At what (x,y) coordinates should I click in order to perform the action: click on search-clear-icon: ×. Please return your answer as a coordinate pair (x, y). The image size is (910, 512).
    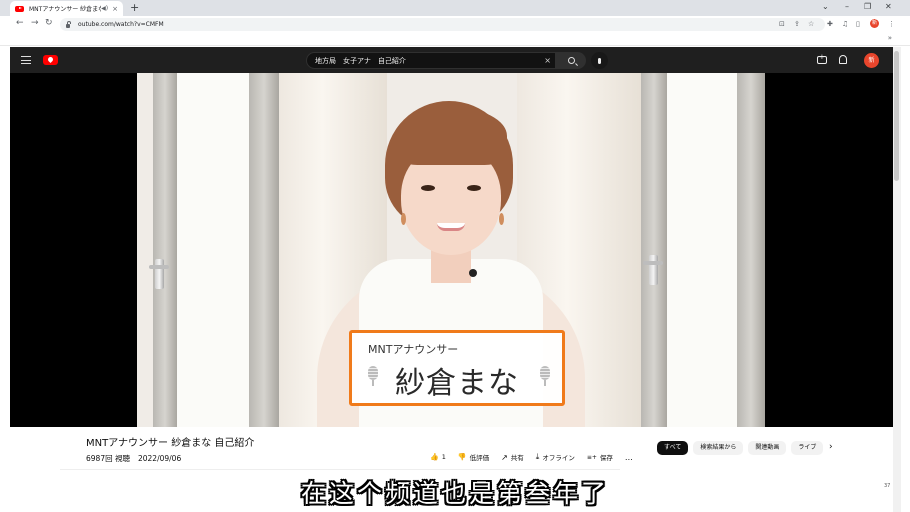
    Looking at the image, I should click on (547, 60).